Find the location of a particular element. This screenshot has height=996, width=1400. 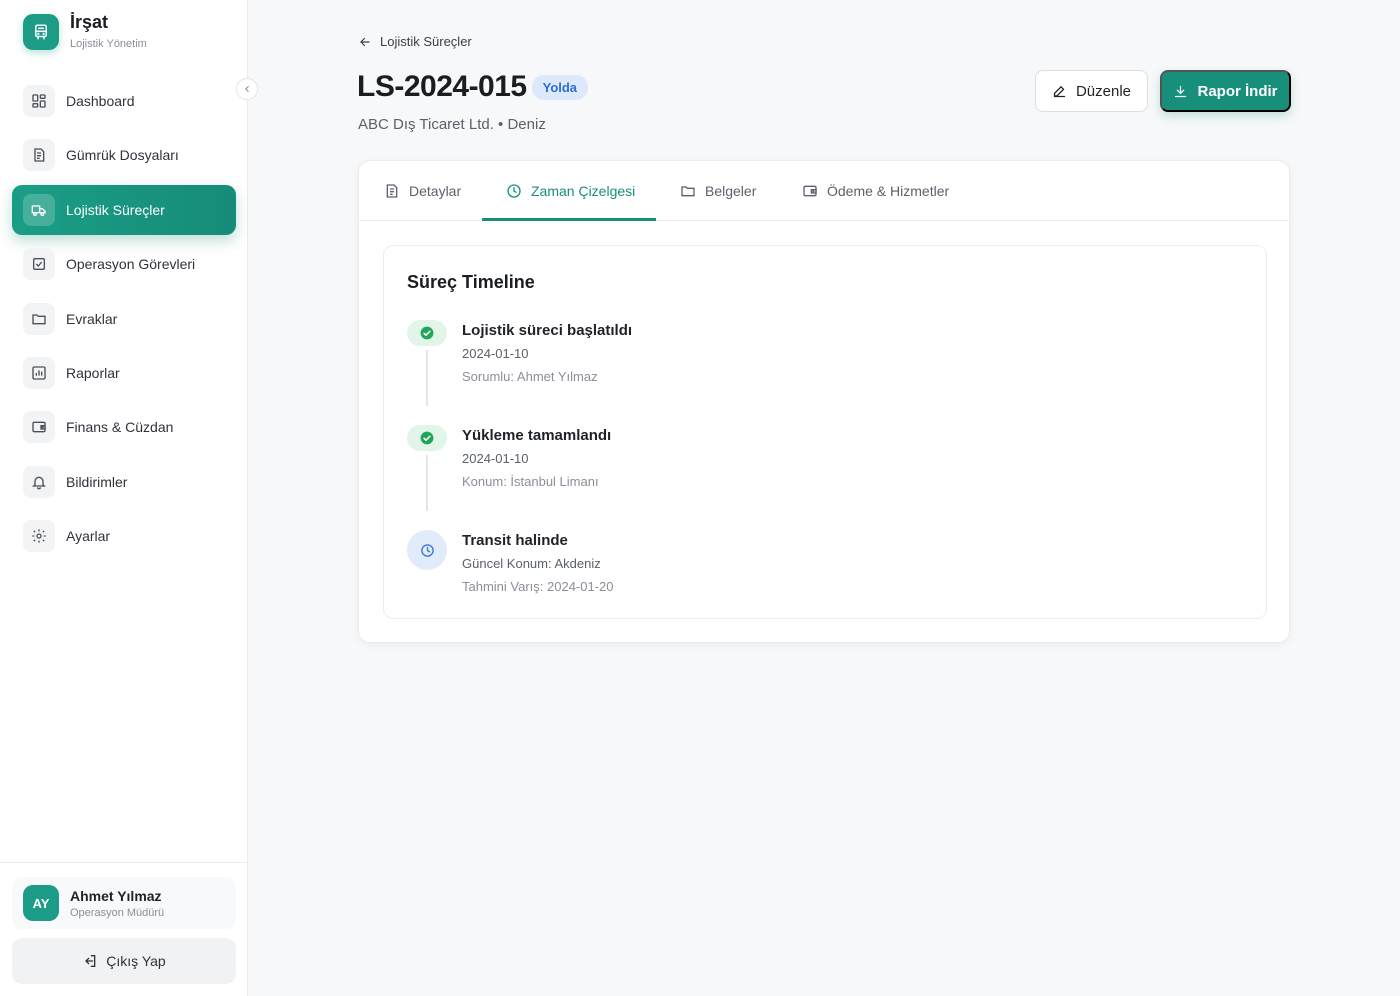

tab-details: Detaylar is located at coordinates (422, 191).